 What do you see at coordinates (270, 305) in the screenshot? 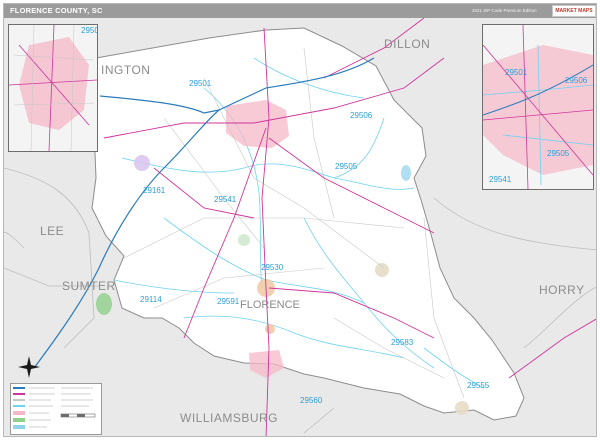
I see `city-label-florence: FLORENCE` at bounding box center [270, 305].